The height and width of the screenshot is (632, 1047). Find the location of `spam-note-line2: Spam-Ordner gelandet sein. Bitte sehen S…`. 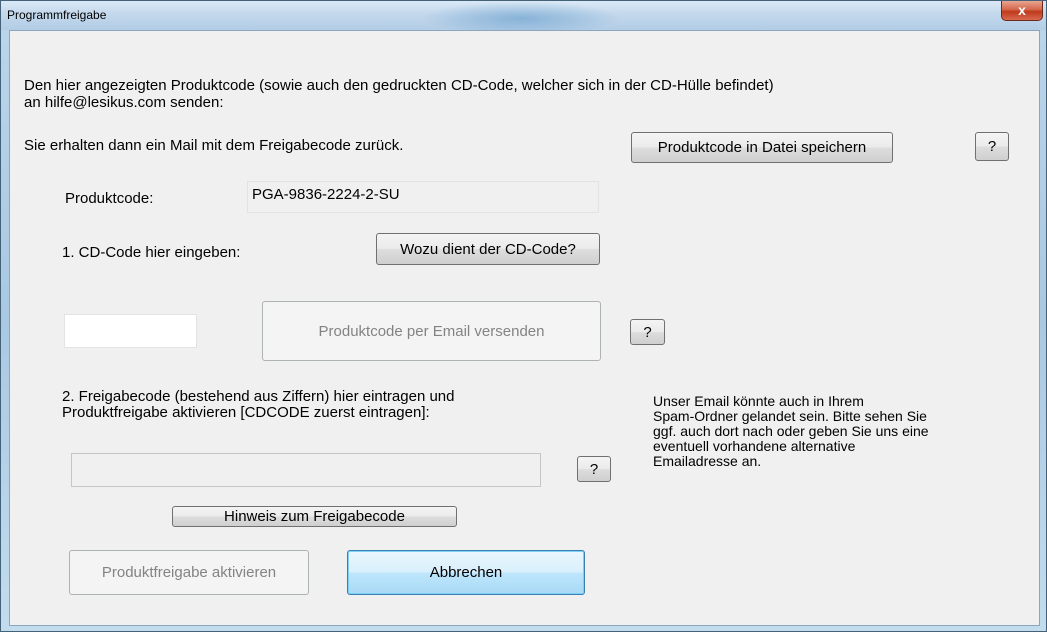

spam-note-line2: Spam-Ordner gelandet sein. Bitte sehen S… is located at coordinates (790, 416).